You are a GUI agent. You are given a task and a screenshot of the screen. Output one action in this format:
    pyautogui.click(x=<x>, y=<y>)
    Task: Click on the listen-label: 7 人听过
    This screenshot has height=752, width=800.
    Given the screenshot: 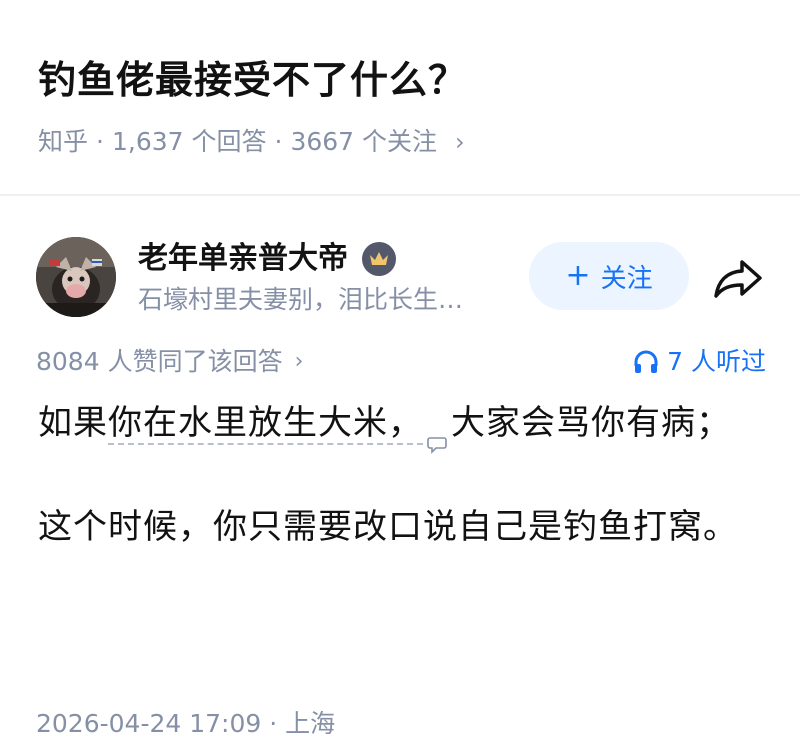 What is the action you would take?
    pyautogui.click(x=716, y=361)
    